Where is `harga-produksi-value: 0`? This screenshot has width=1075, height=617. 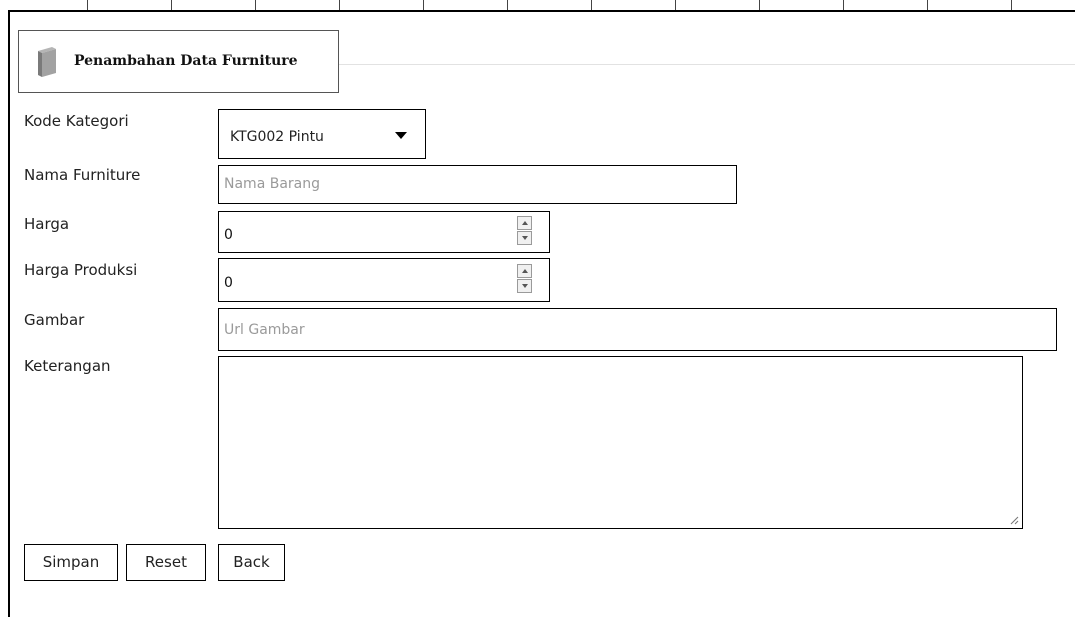
harga-produksi-value: 0 is located at coordinates (228, 283).